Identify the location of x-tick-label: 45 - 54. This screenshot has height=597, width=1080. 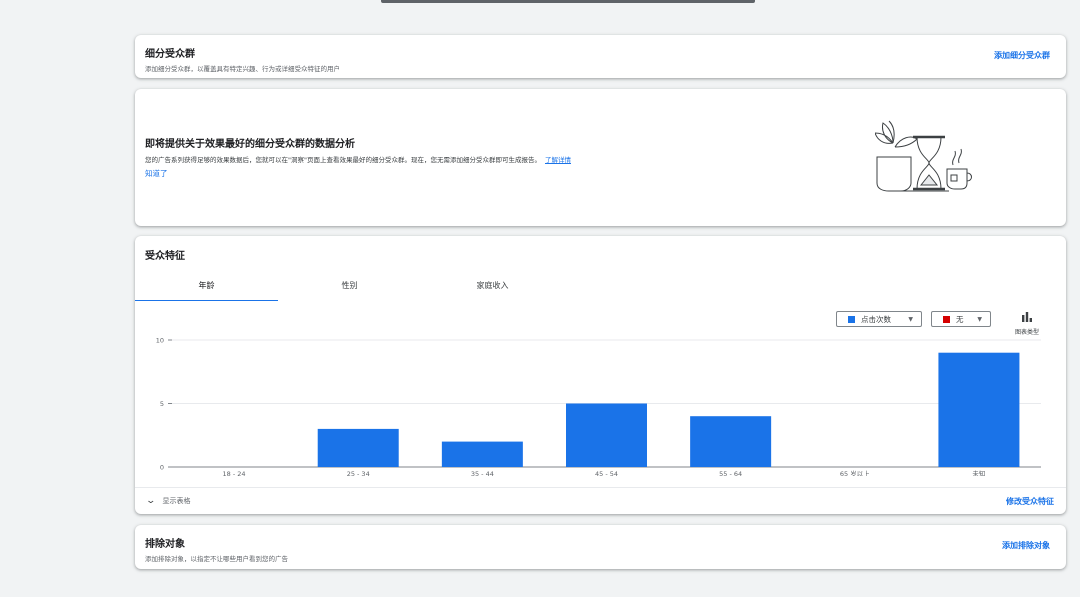
(606, 473).